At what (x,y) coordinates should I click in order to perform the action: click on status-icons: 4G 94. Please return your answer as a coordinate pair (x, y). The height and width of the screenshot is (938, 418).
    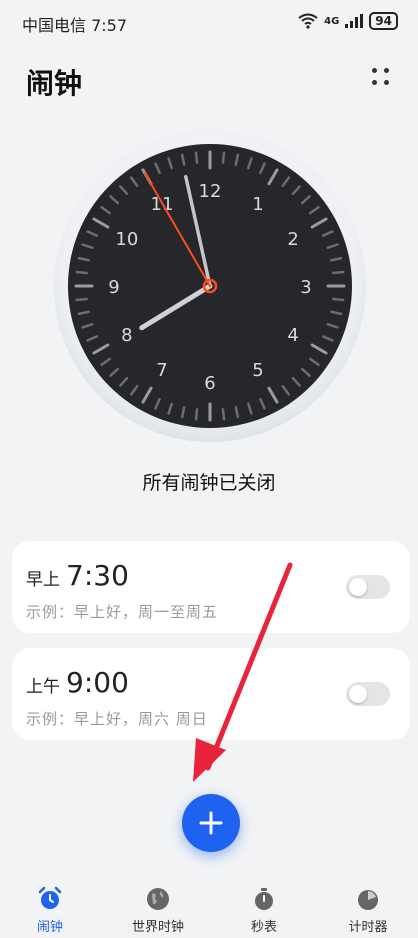
    Looking at the image, I should click on (348, 21).